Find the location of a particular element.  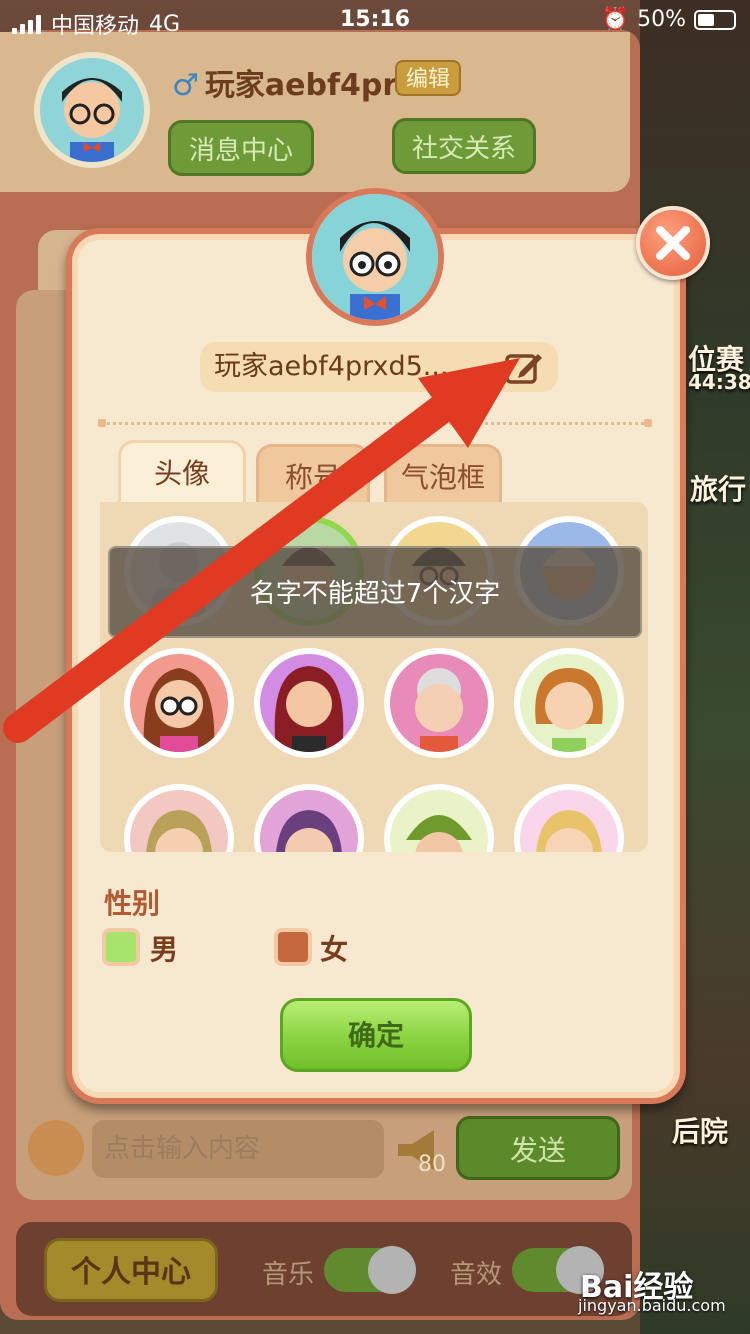

female-checkbox is located at coordinates (293, 947).